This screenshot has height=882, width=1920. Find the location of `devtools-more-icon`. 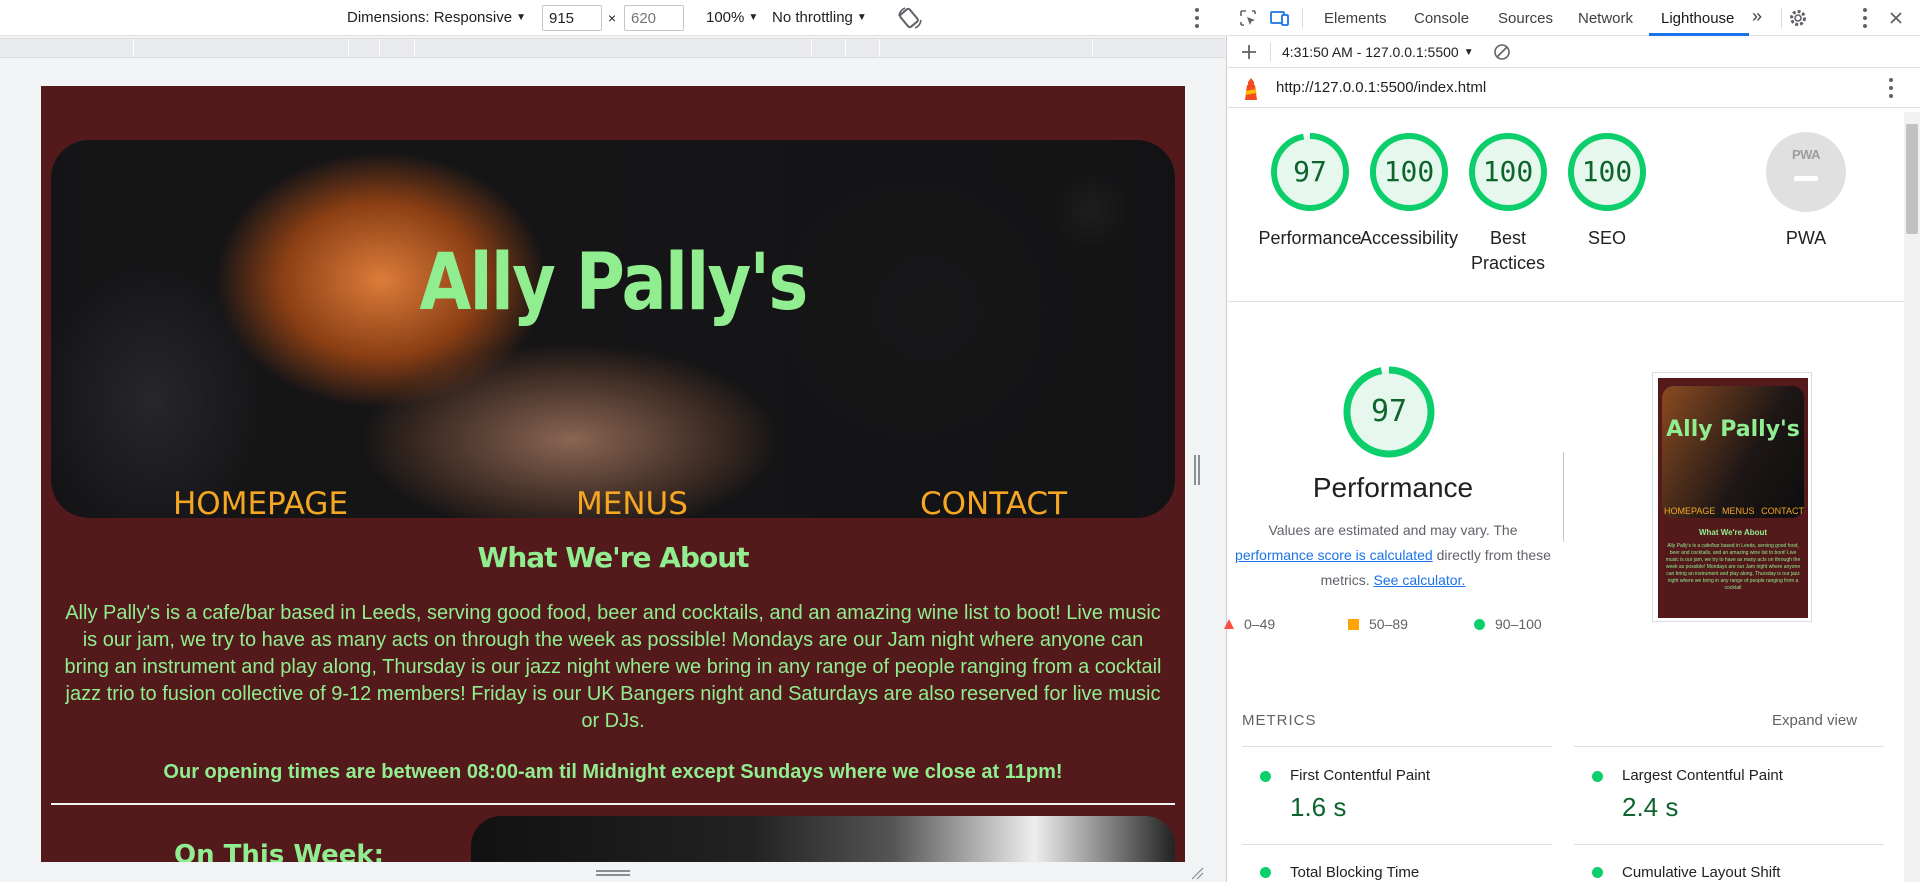

devtools-more-icon is located at coordinates (1865, 18).